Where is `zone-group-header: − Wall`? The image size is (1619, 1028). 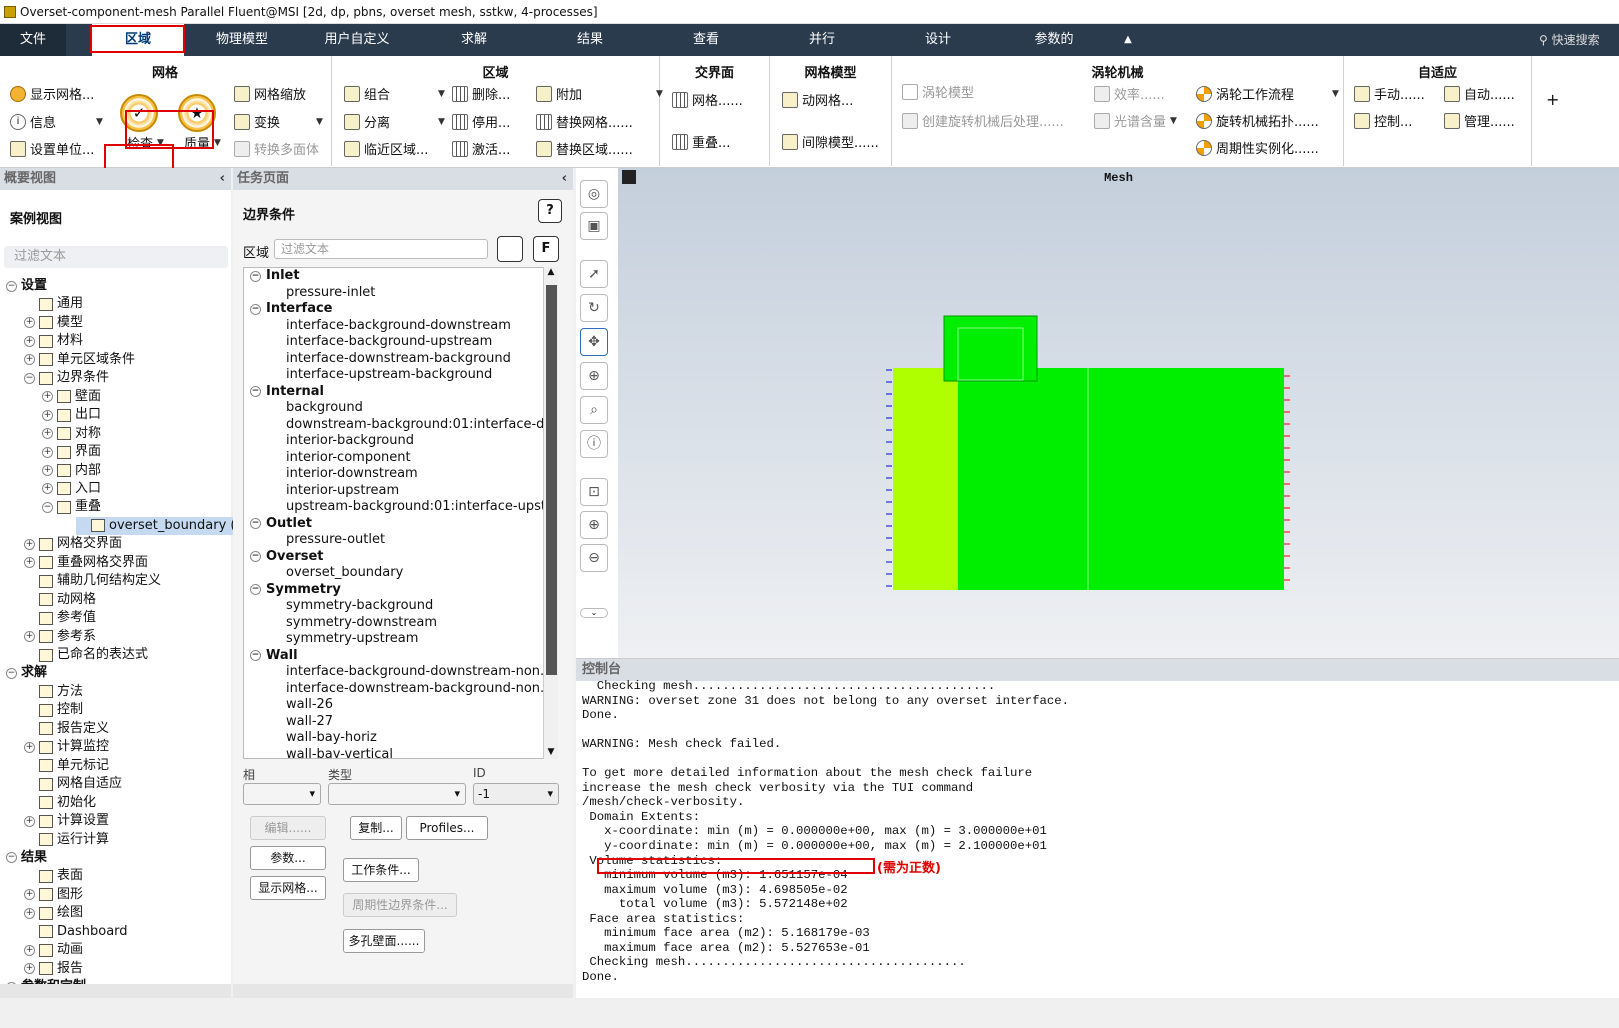
zone-group-header: − Wall is located at coordinates (274, 656).